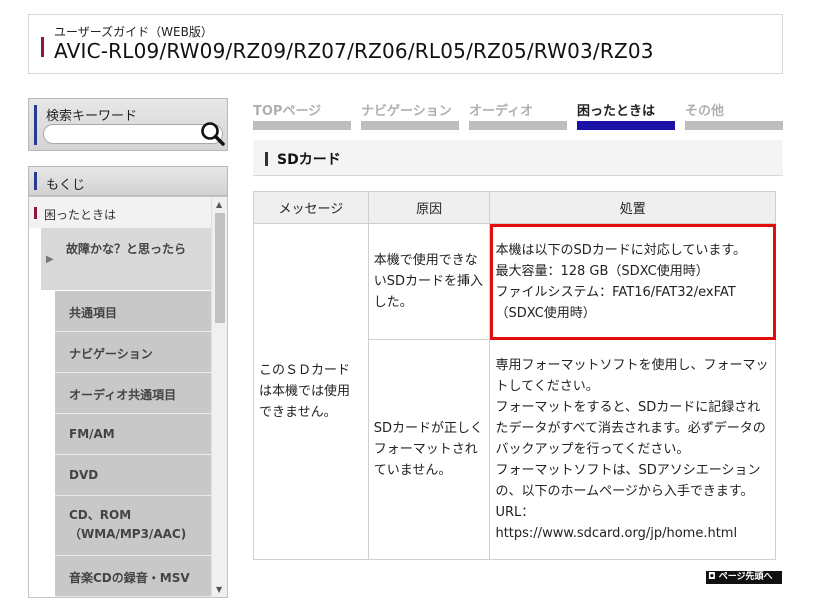 This screenshot has width=833, height=600. What do you see at coordinates (42, 47) in the screenshot?
I see `header-accent-bar` at bounding box center [42, 47].